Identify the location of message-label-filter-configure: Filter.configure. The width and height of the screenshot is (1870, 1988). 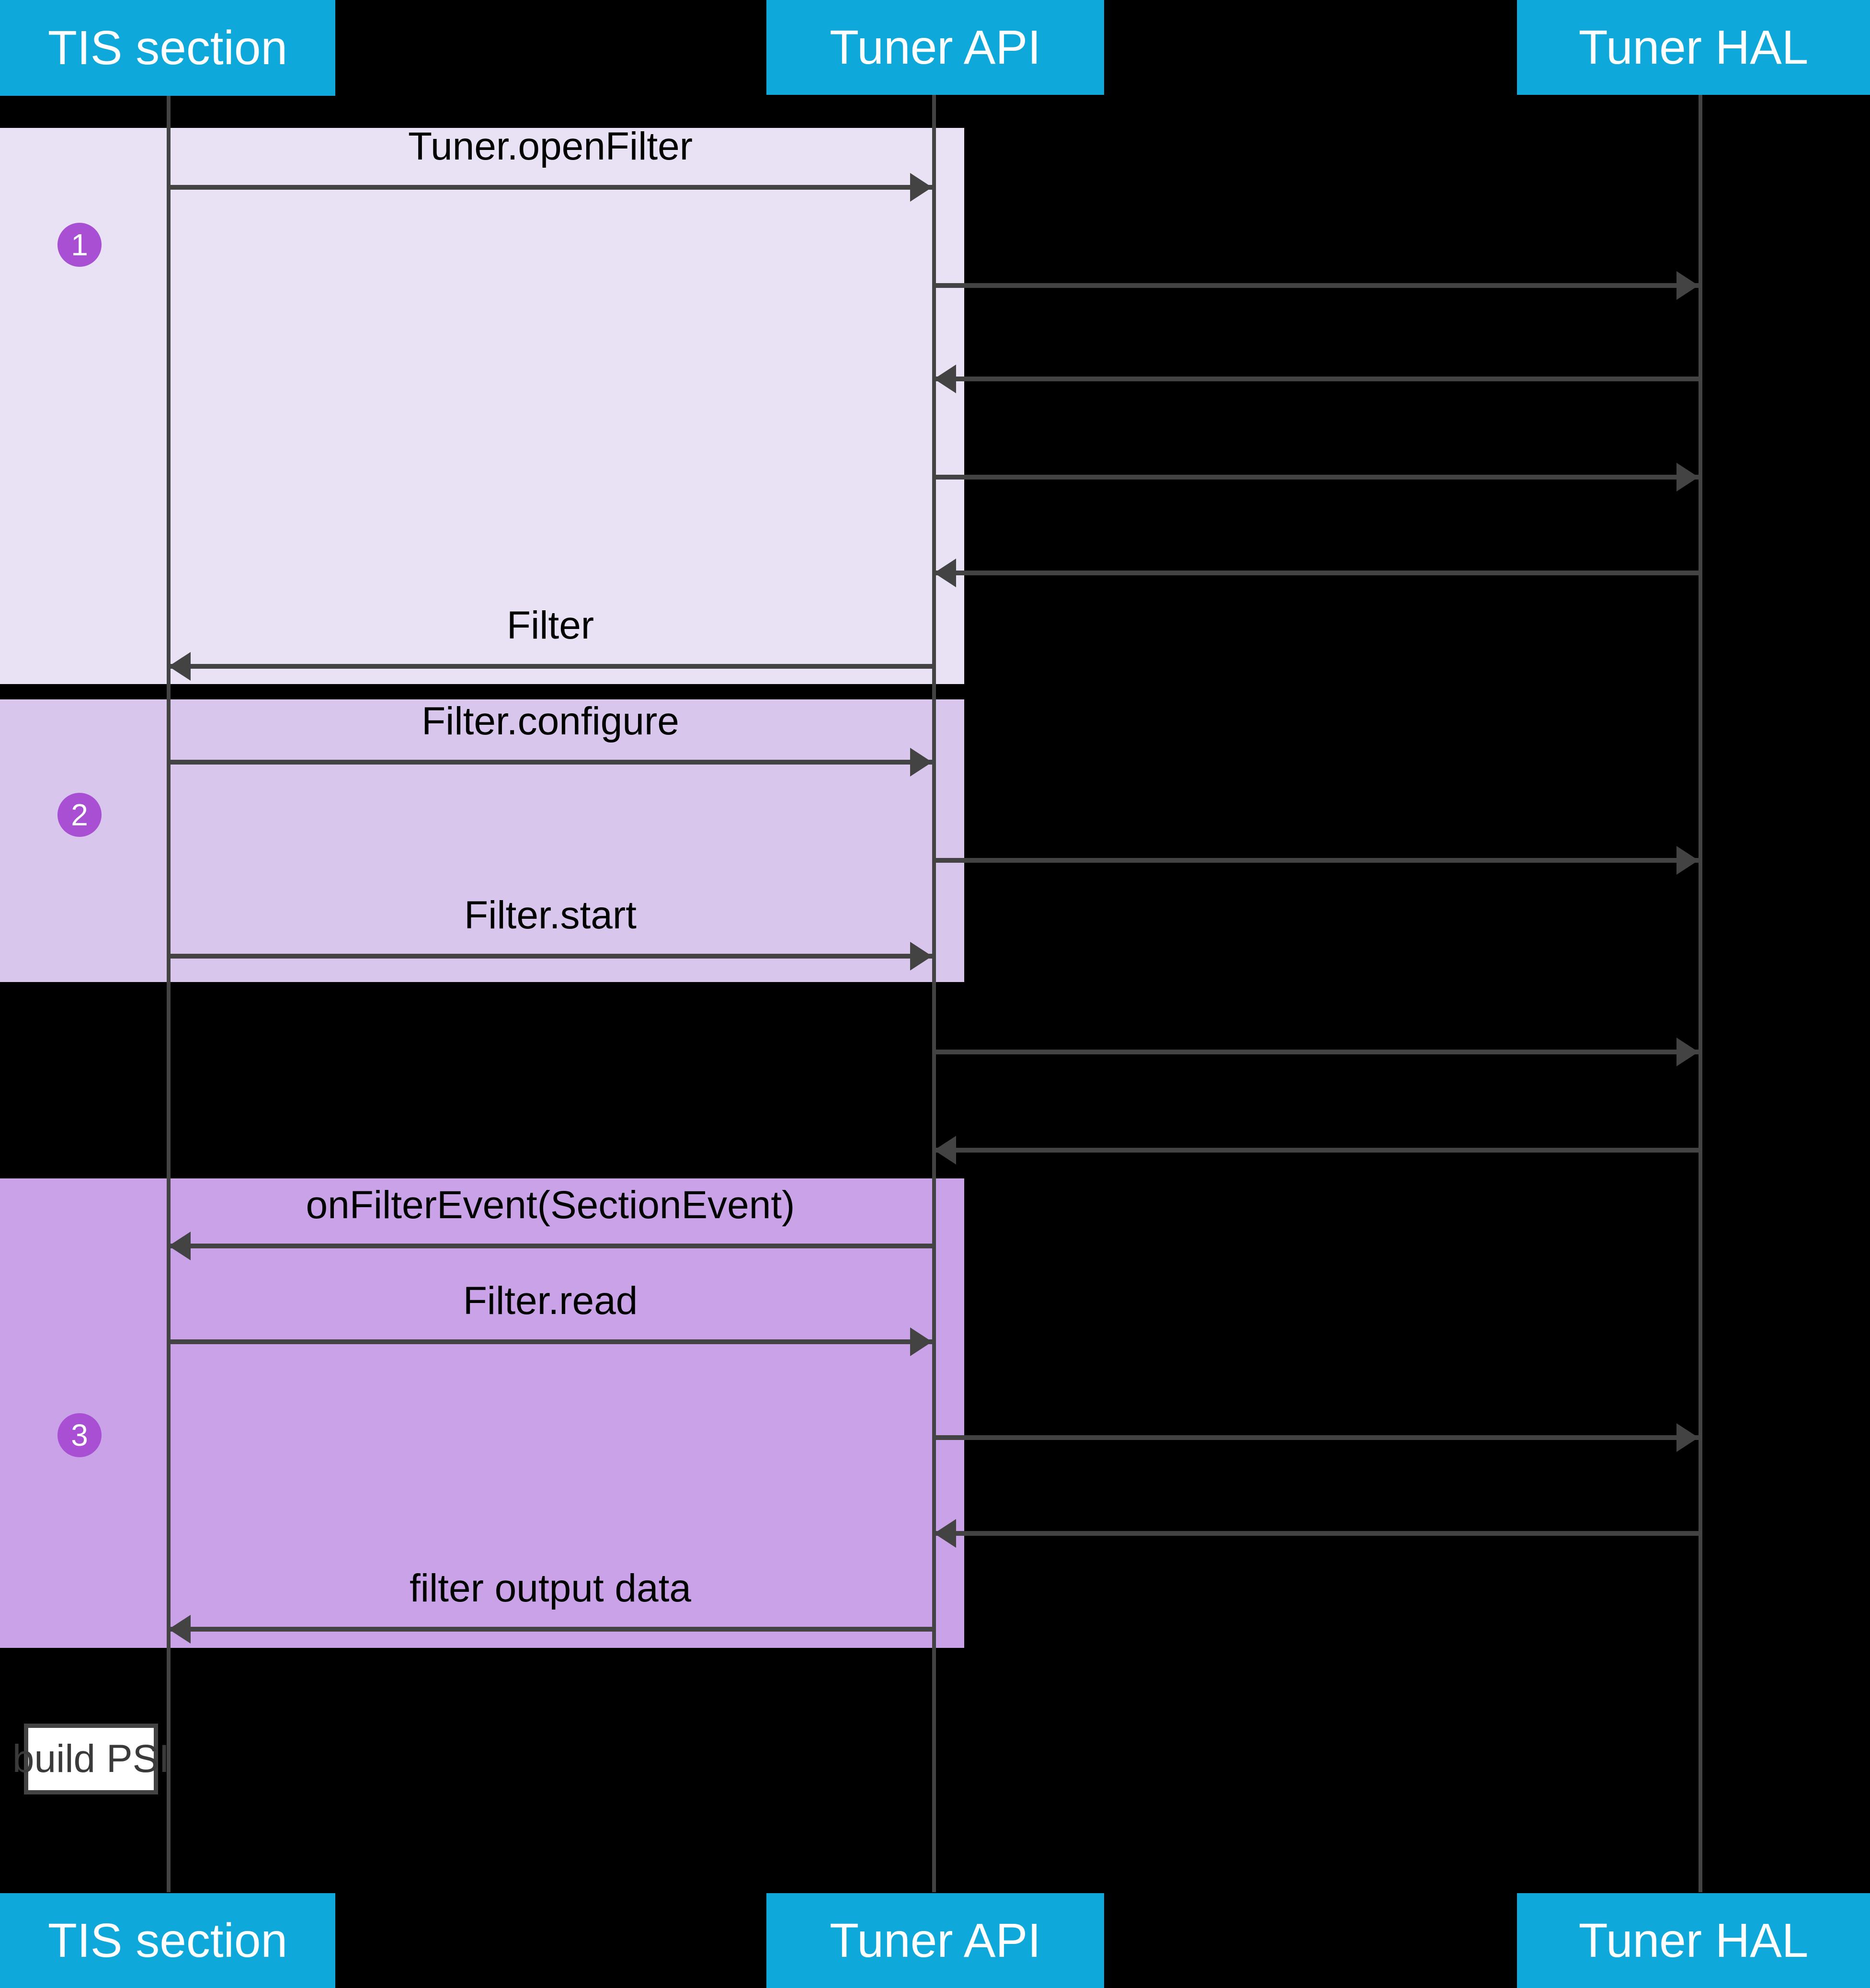
(551, 721).